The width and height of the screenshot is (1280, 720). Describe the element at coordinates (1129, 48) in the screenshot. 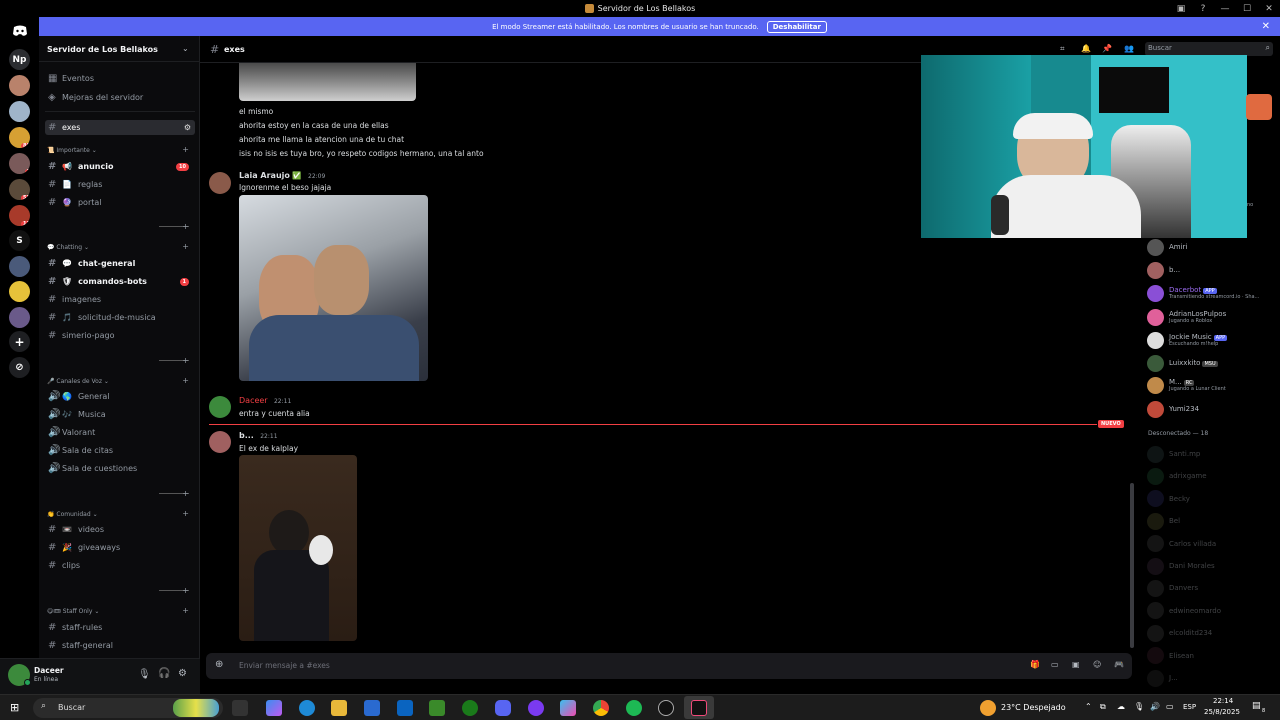

I see `members-icon: 👥` at that location.